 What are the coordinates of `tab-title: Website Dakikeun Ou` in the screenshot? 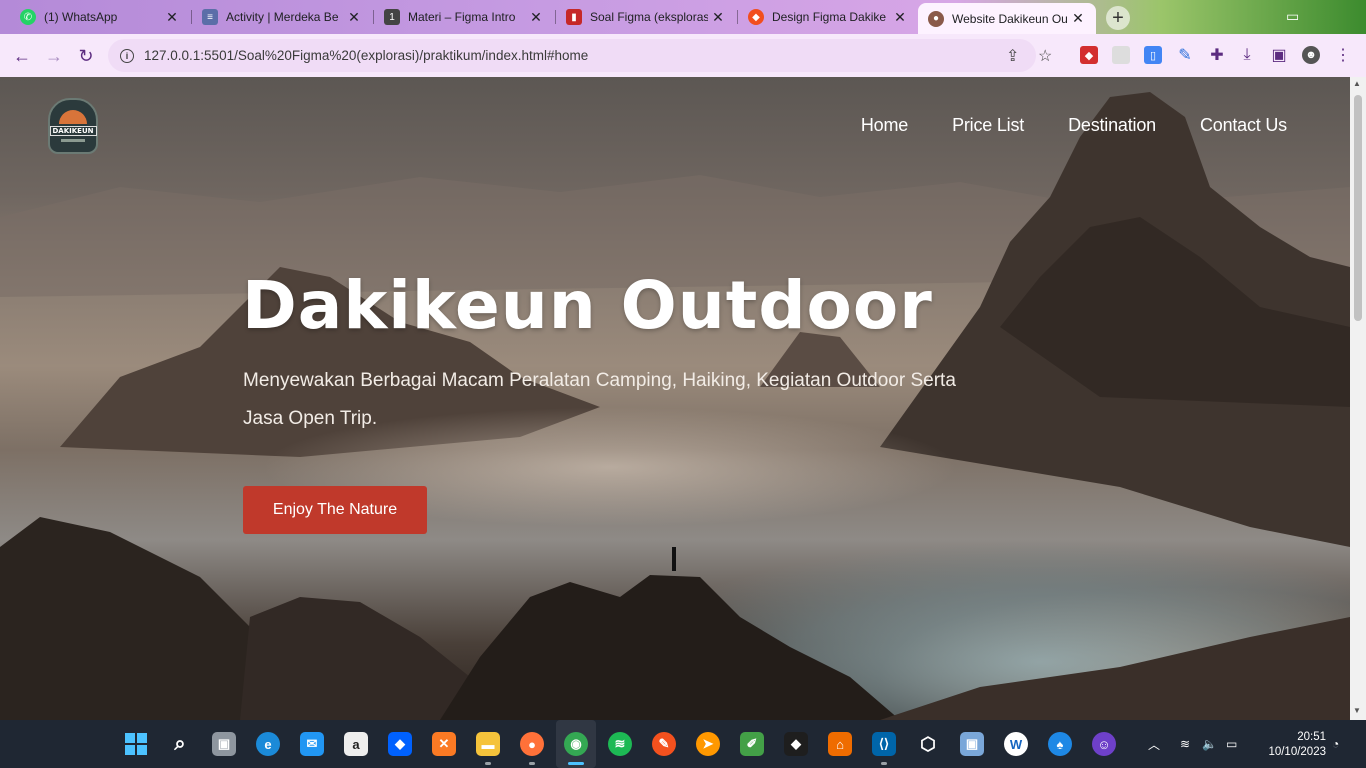 It's located at (1010, 18).